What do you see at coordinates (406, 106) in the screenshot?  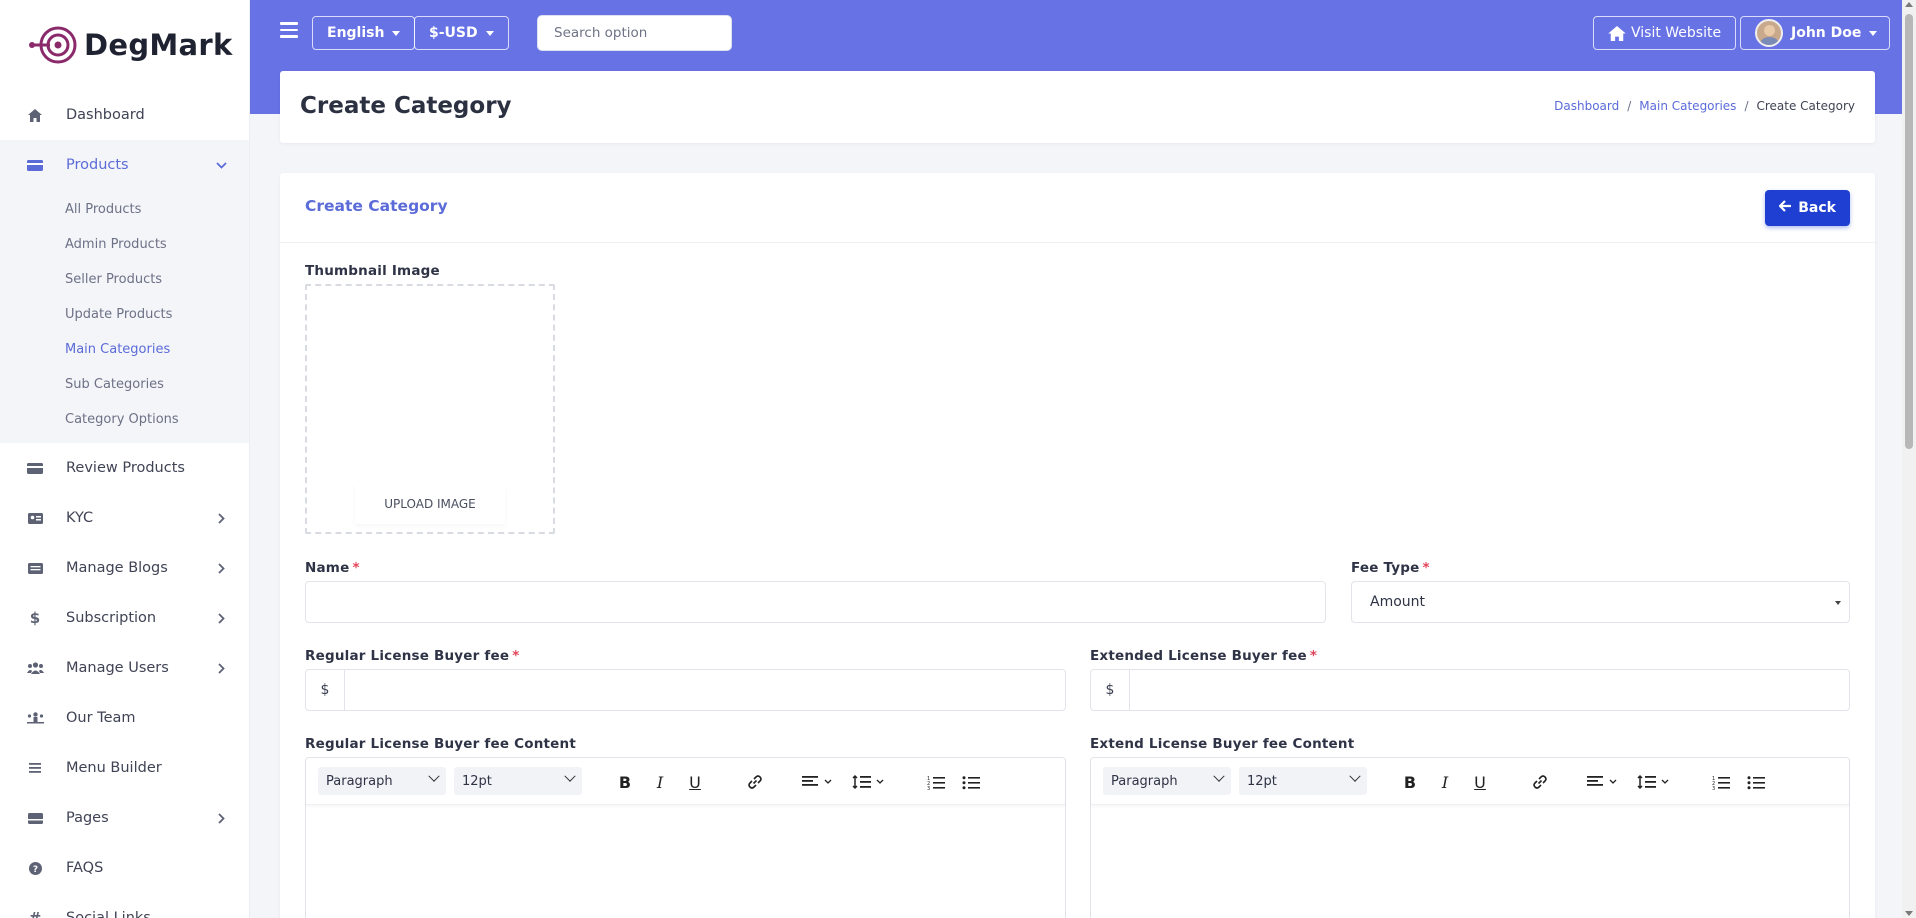 I see `page-title: Create Category` at bounding box center [406, 106].